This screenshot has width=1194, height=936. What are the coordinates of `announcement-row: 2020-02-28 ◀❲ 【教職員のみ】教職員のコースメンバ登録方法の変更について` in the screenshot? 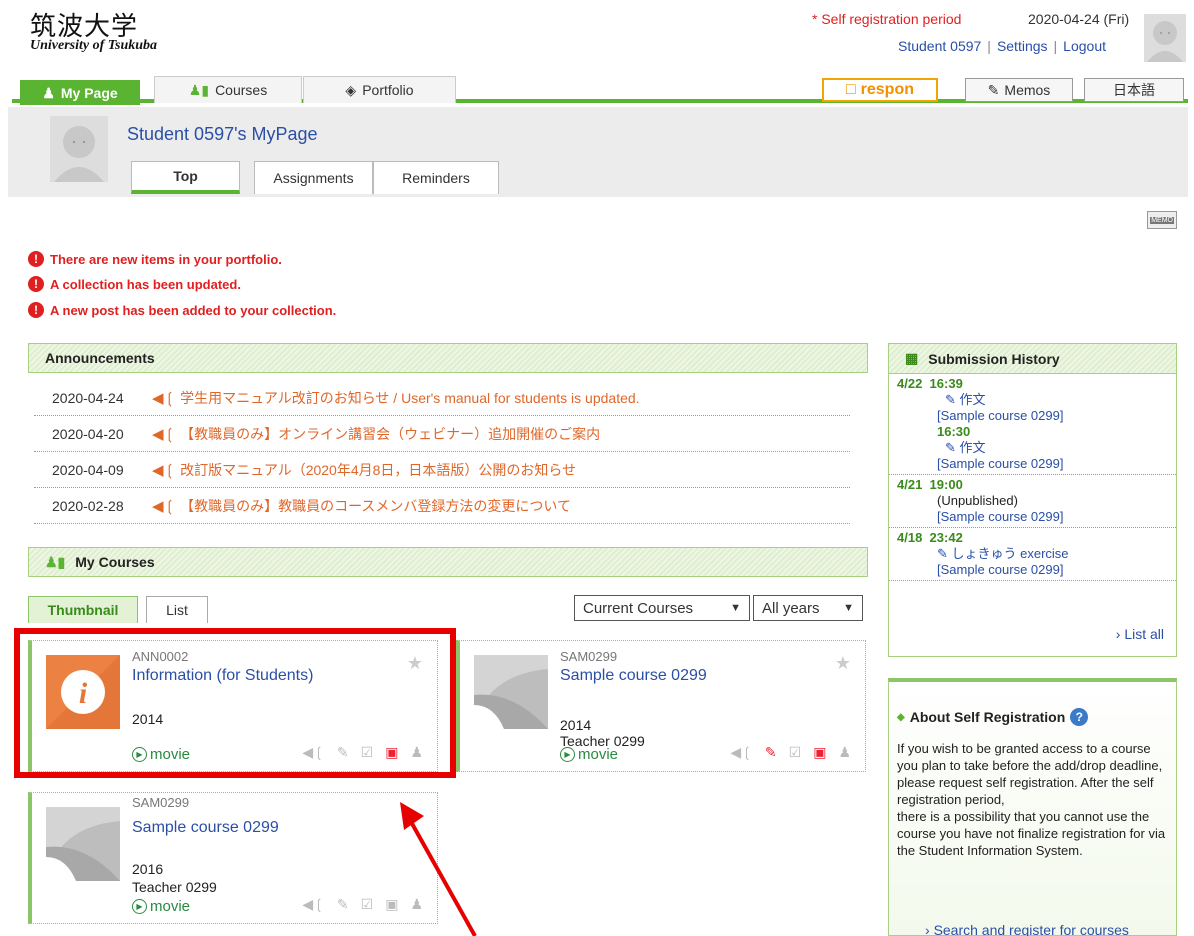 It's located at (442, 506).